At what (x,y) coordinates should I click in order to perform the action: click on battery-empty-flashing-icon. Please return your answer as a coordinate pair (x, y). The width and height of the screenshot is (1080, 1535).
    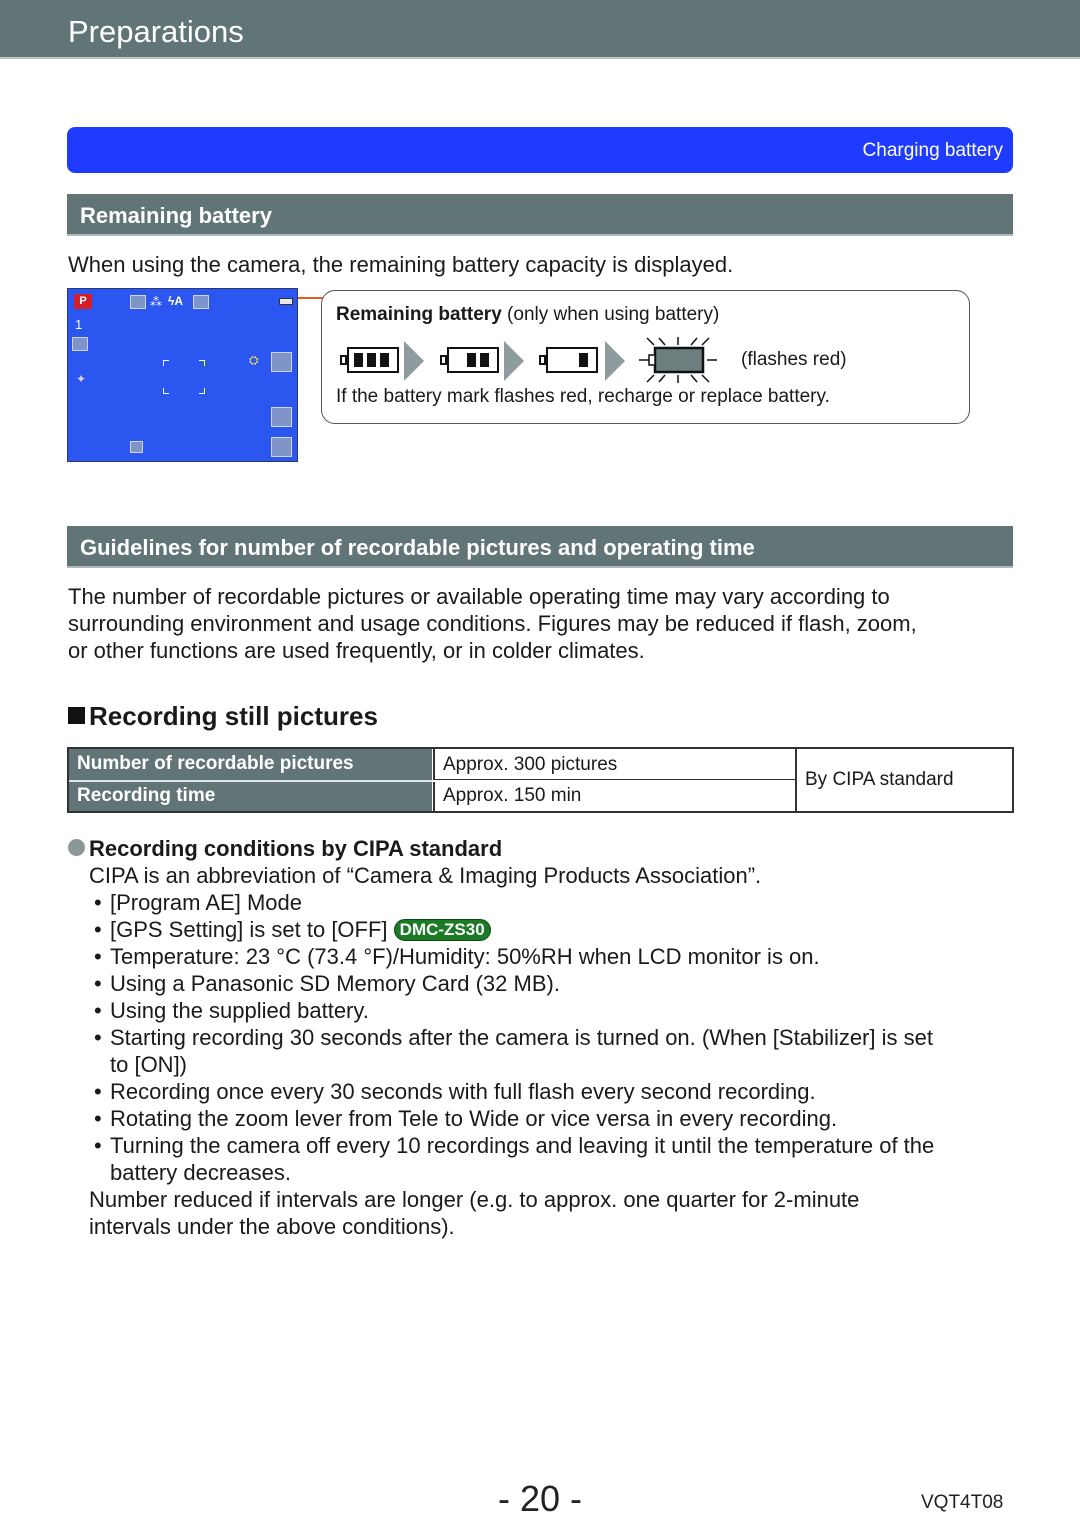
    Looking at the image, I should click on (678, 360).